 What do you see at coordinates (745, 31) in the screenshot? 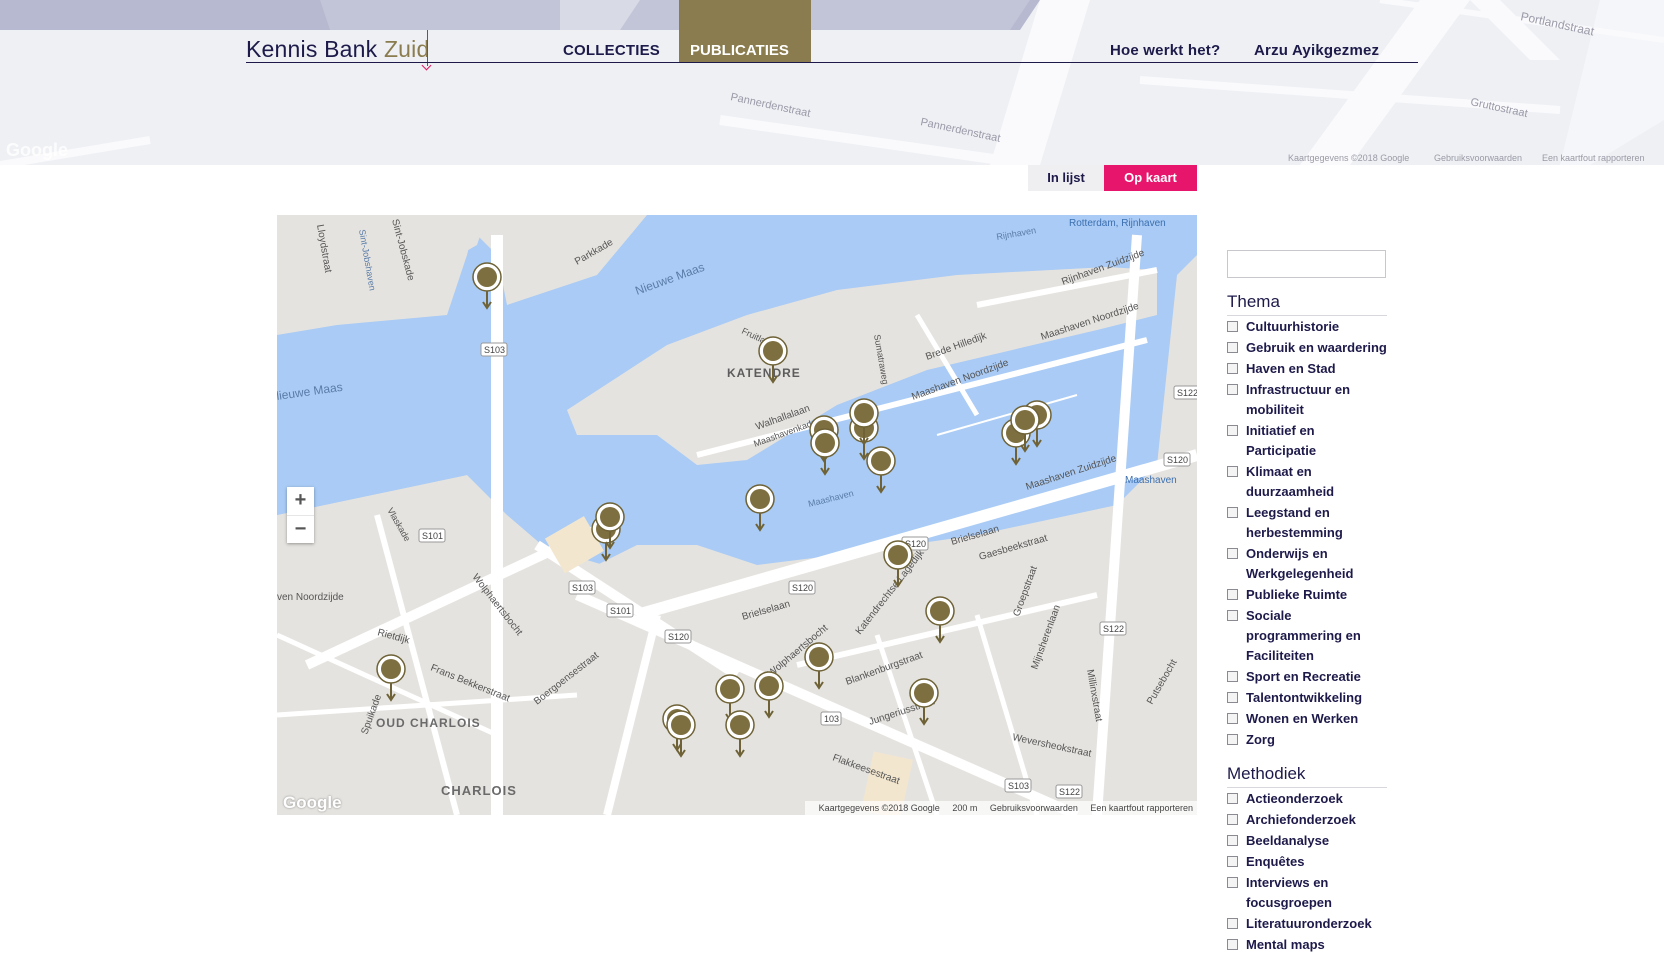
I see `nav-publicaties-tab: PUBLICATIES` at bounding box center [745, 31].